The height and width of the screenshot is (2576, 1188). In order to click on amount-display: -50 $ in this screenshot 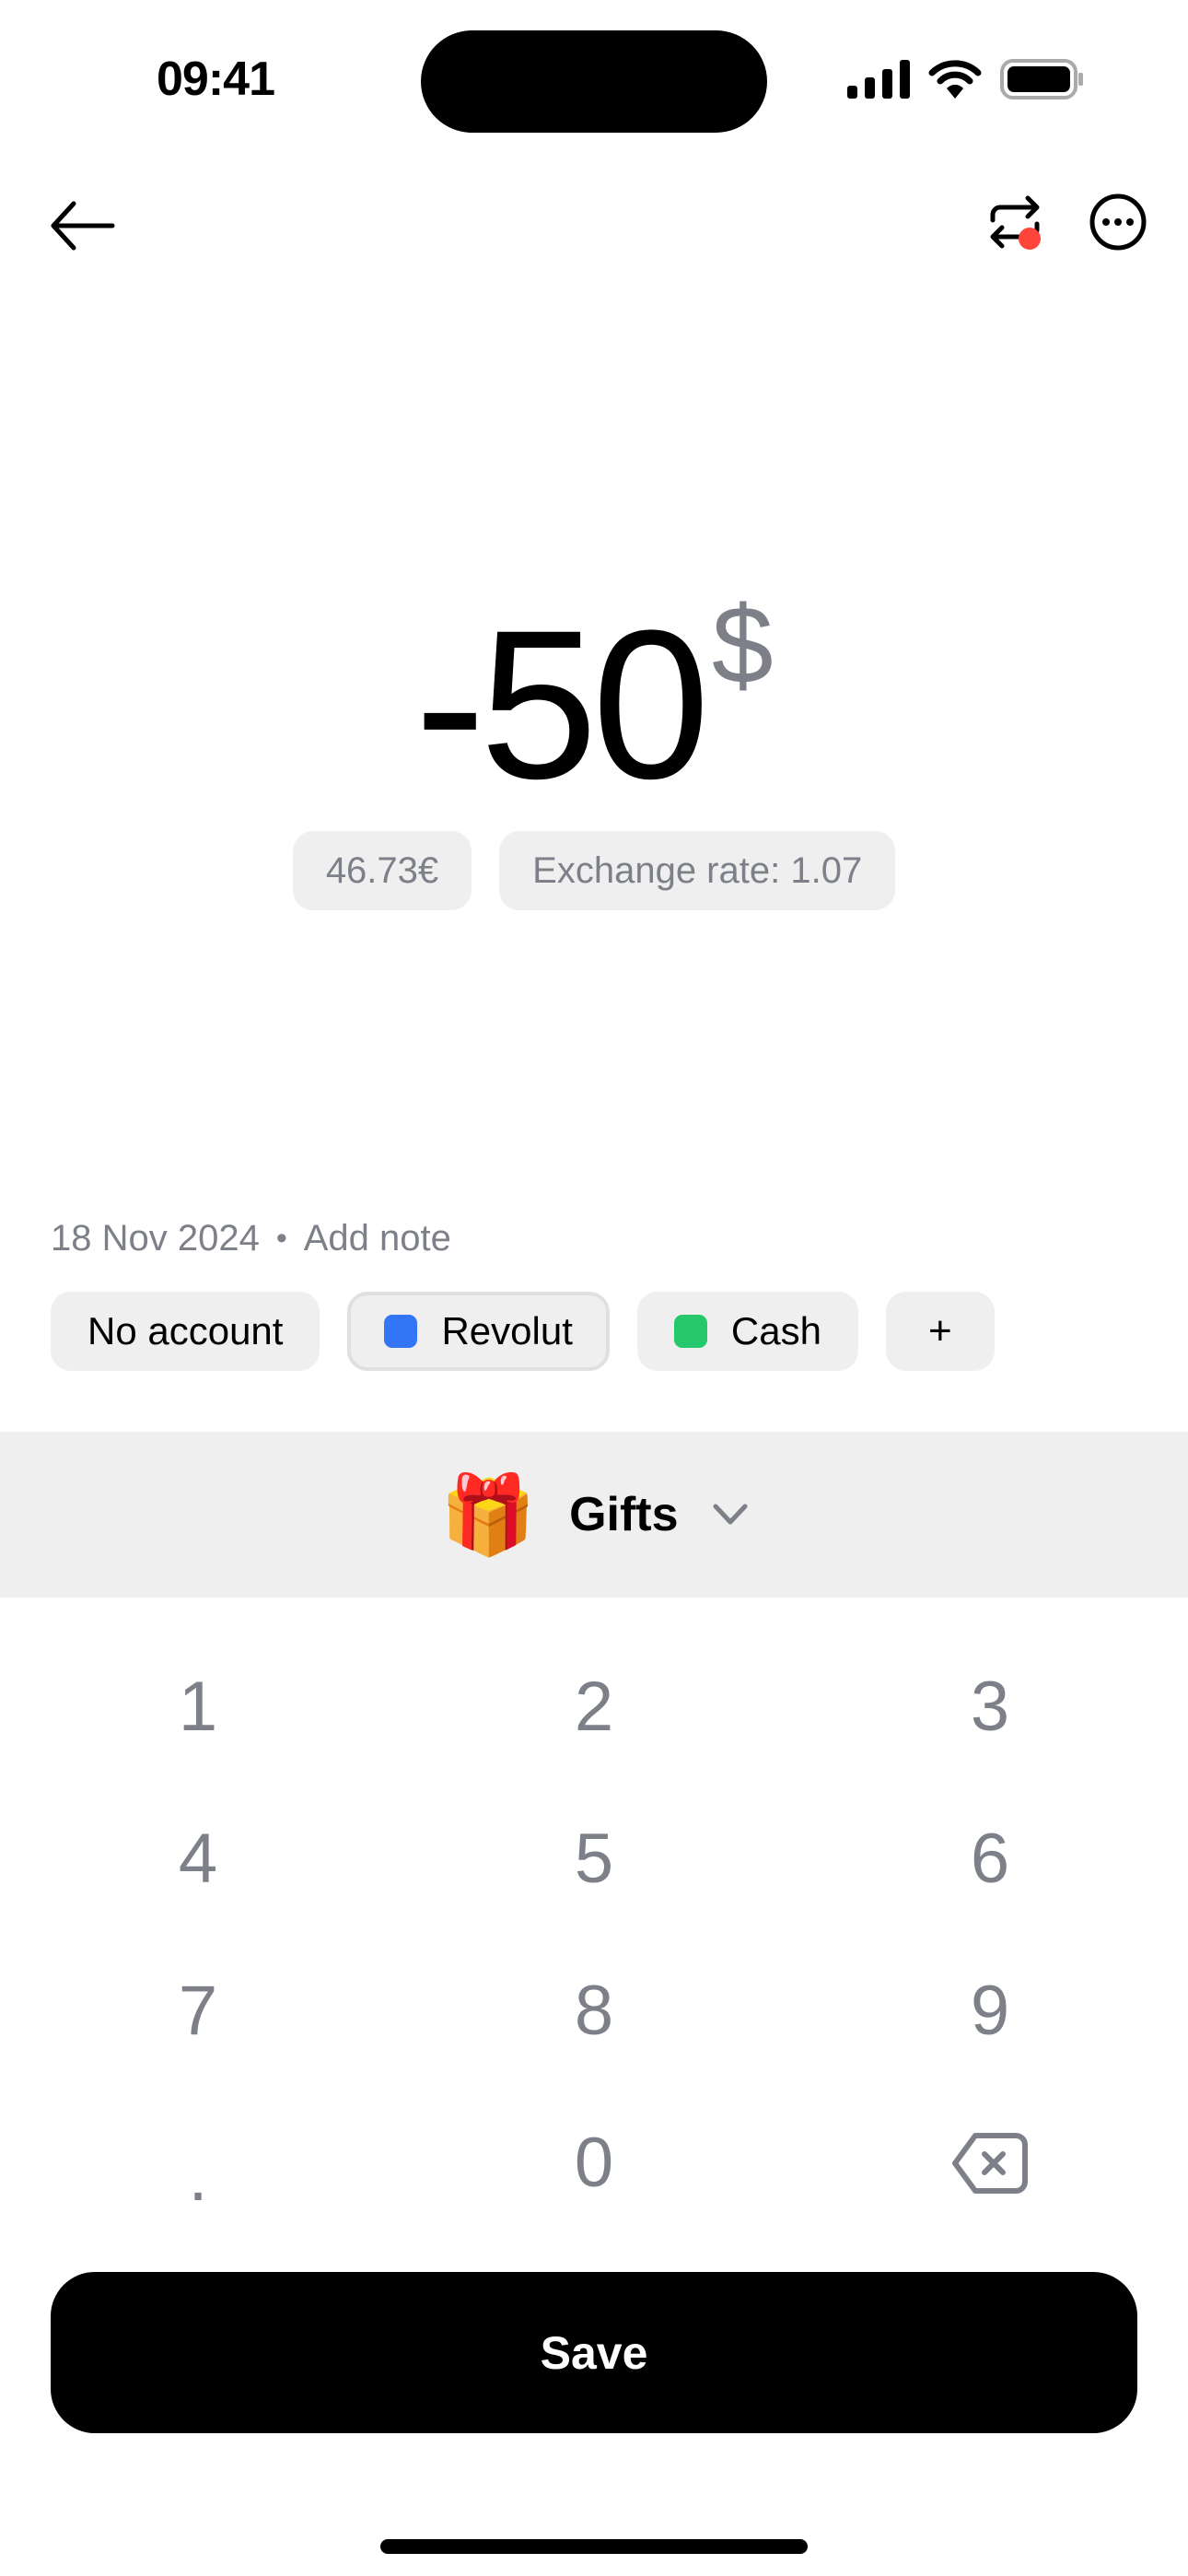, I will do `click(594, 704)`.